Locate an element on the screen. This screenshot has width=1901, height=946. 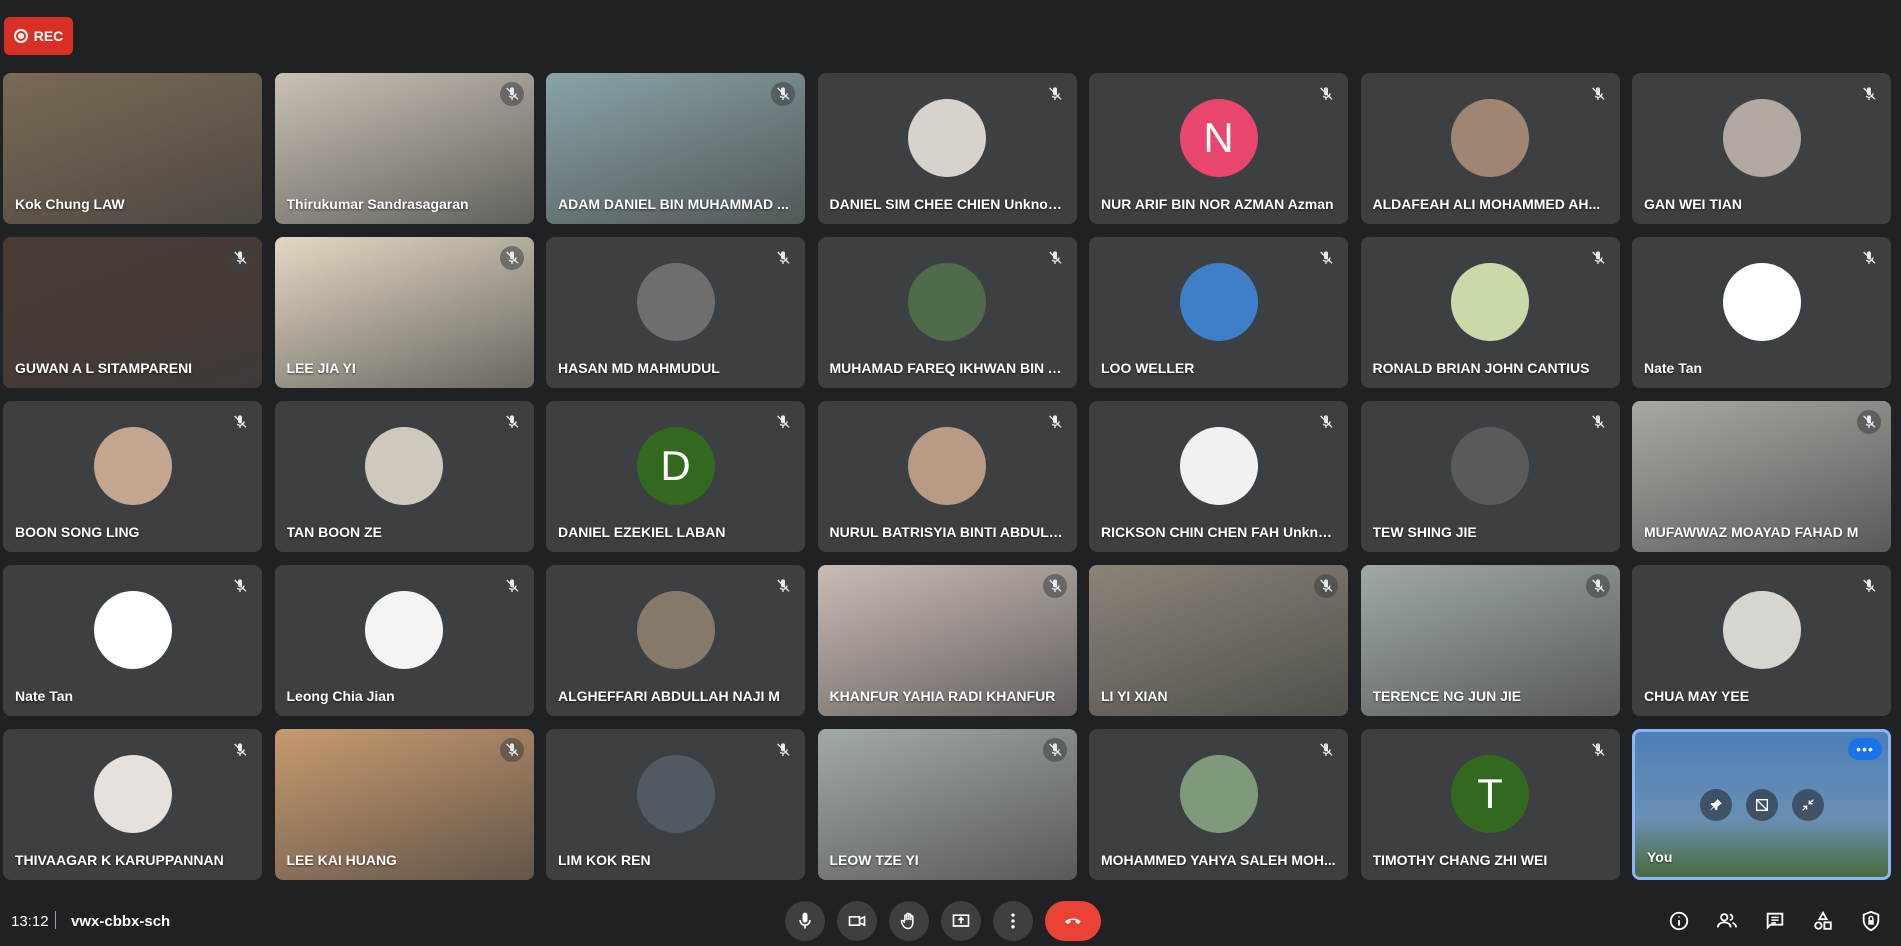
present-screen-button is located at coordinates (961, 921).